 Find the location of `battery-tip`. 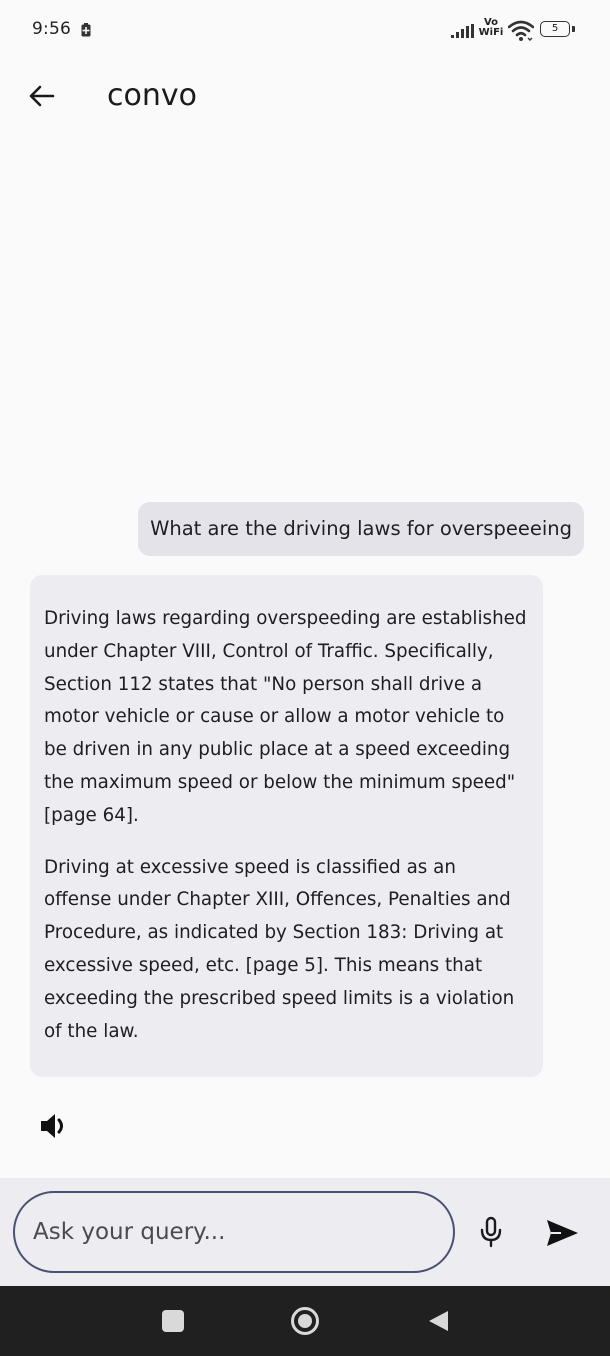

battery-tip is located at coordinates (573, 29).